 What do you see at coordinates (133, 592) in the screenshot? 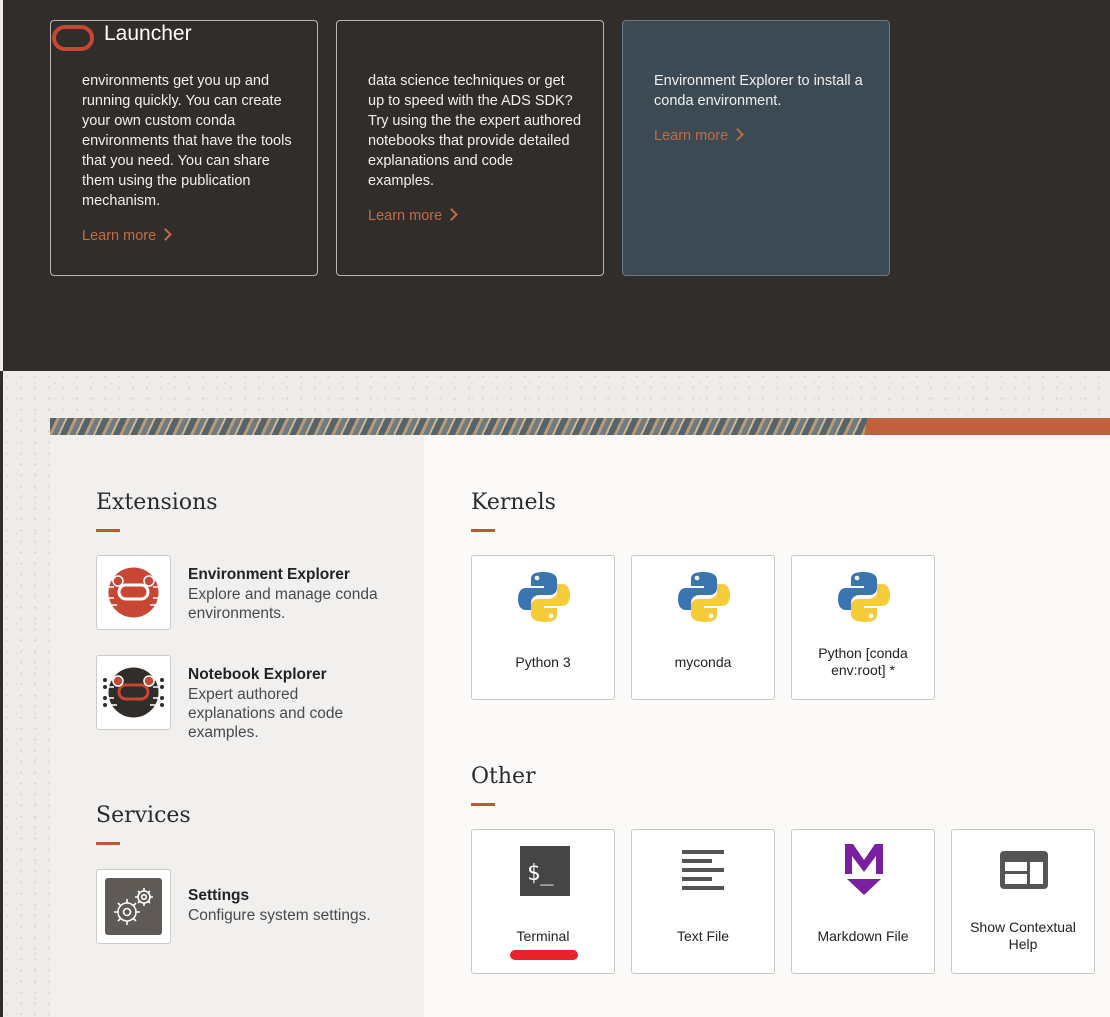
I see `environment-explorer-icon` at bounding box center [133, 592].